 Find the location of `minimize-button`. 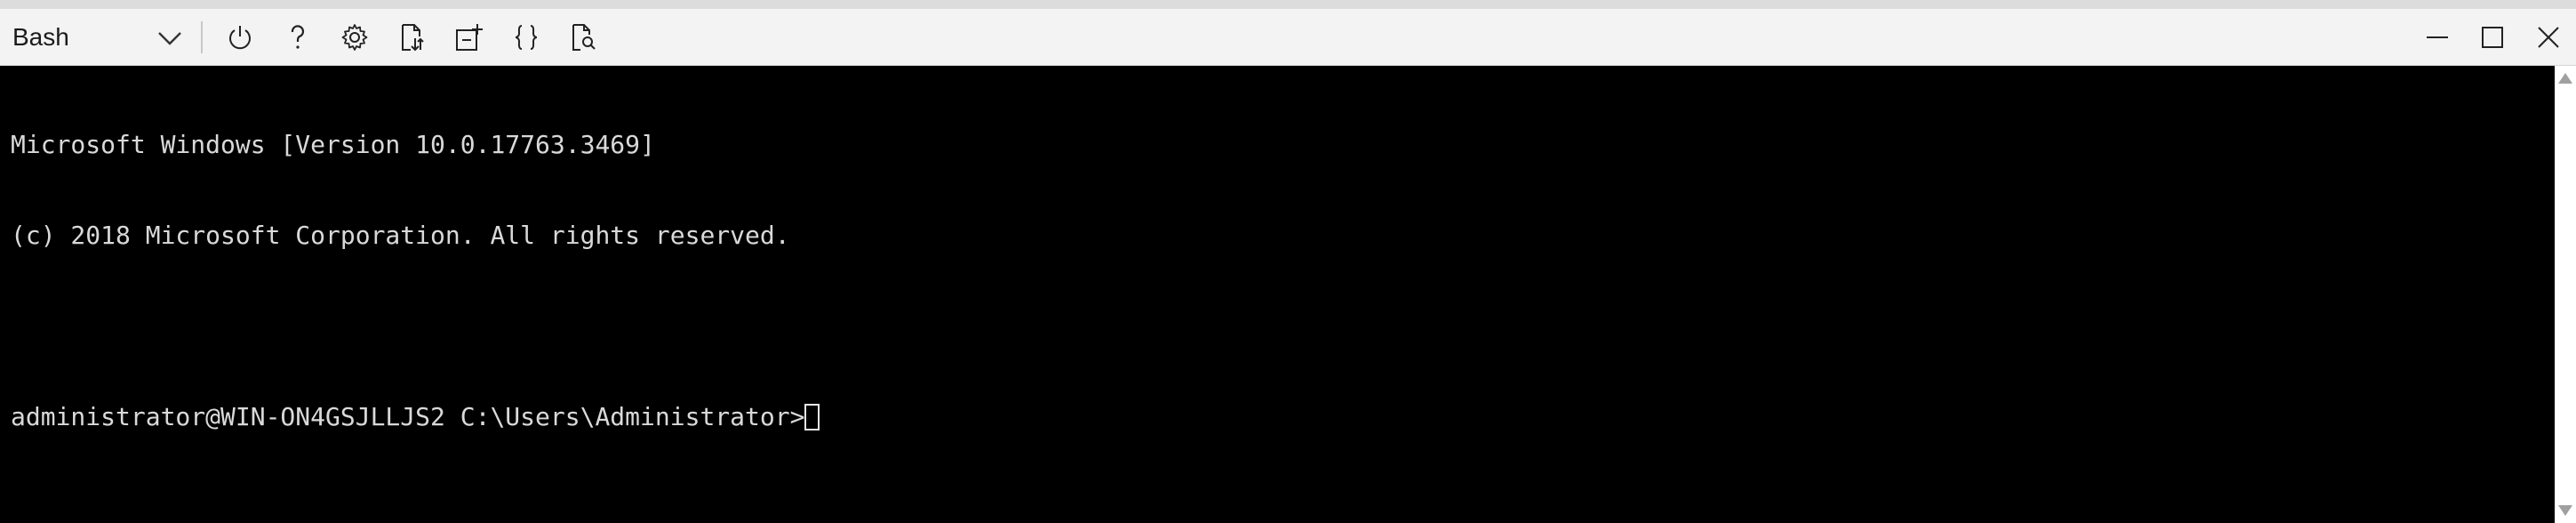

minimize-button is located at coordinates (2437, 37).